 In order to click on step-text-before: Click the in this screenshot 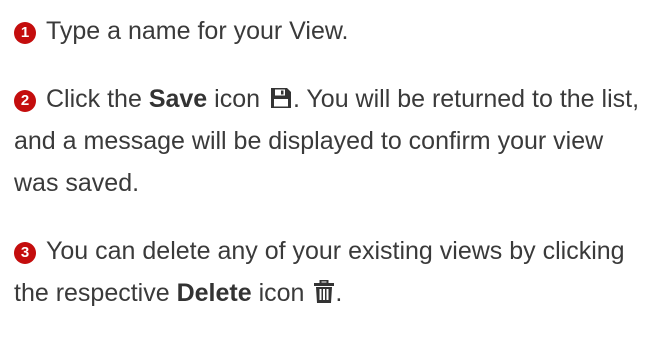, I will do `click(97, 99)`.